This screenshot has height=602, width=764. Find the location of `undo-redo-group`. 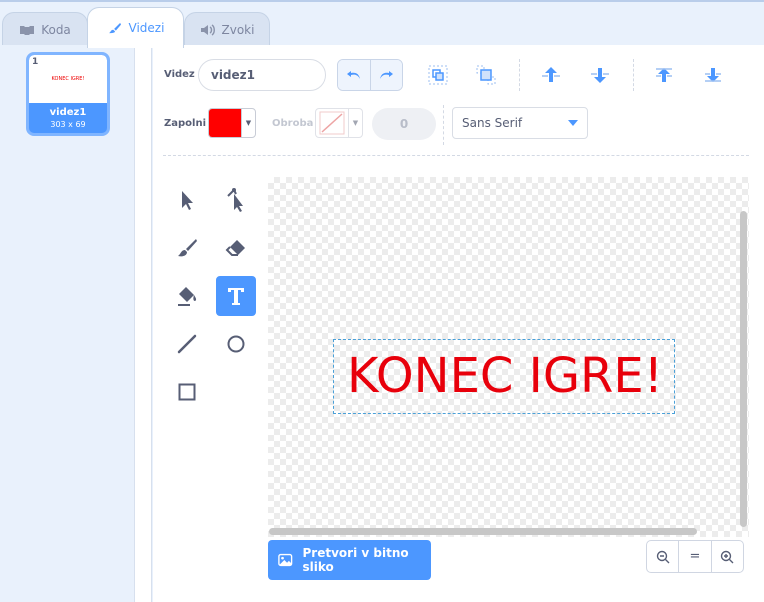

undo-redo-group is located at coordinates (370, 75).